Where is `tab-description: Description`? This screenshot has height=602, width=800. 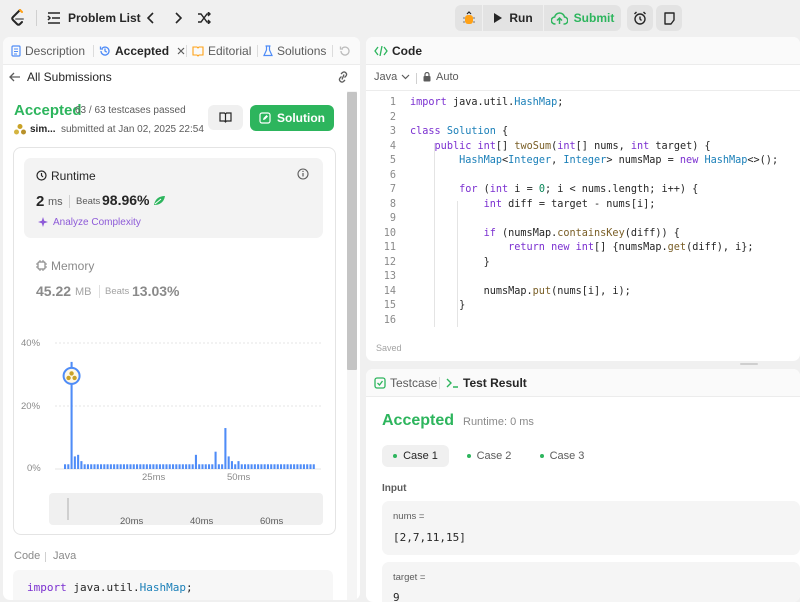 tab-description: Description is located at coordinates (48, 51).